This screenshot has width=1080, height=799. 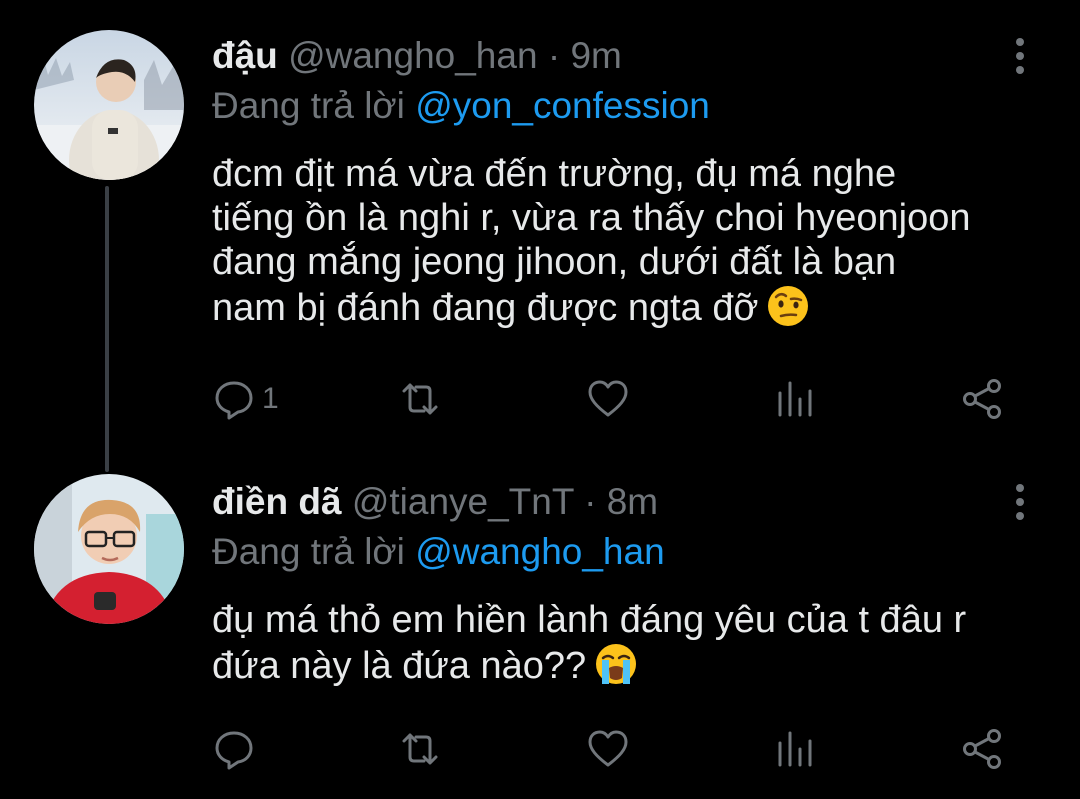 I want to click on user-handle: @tianye_TnT, so click(x=463, y=501).